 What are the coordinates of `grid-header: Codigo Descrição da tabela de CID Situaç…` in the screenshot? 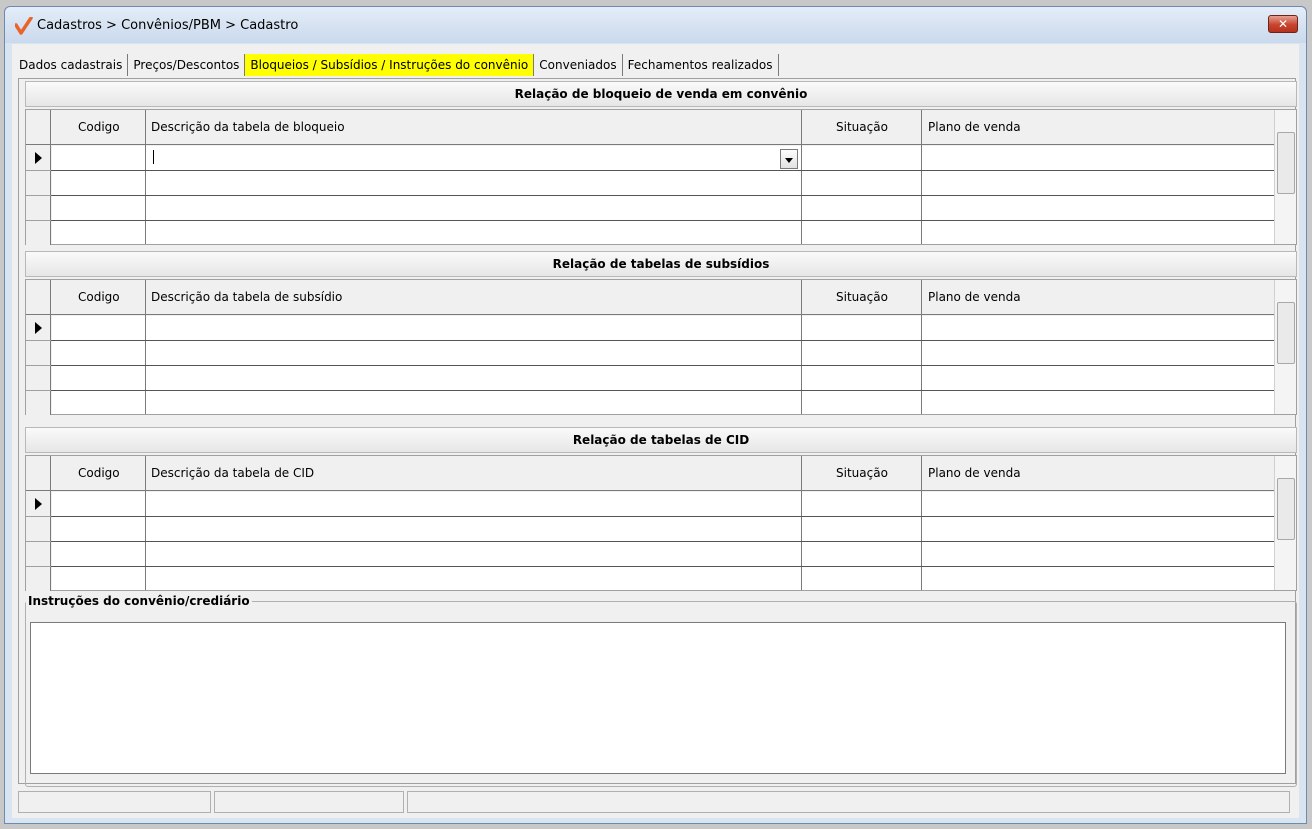 It's located at (650, 473).